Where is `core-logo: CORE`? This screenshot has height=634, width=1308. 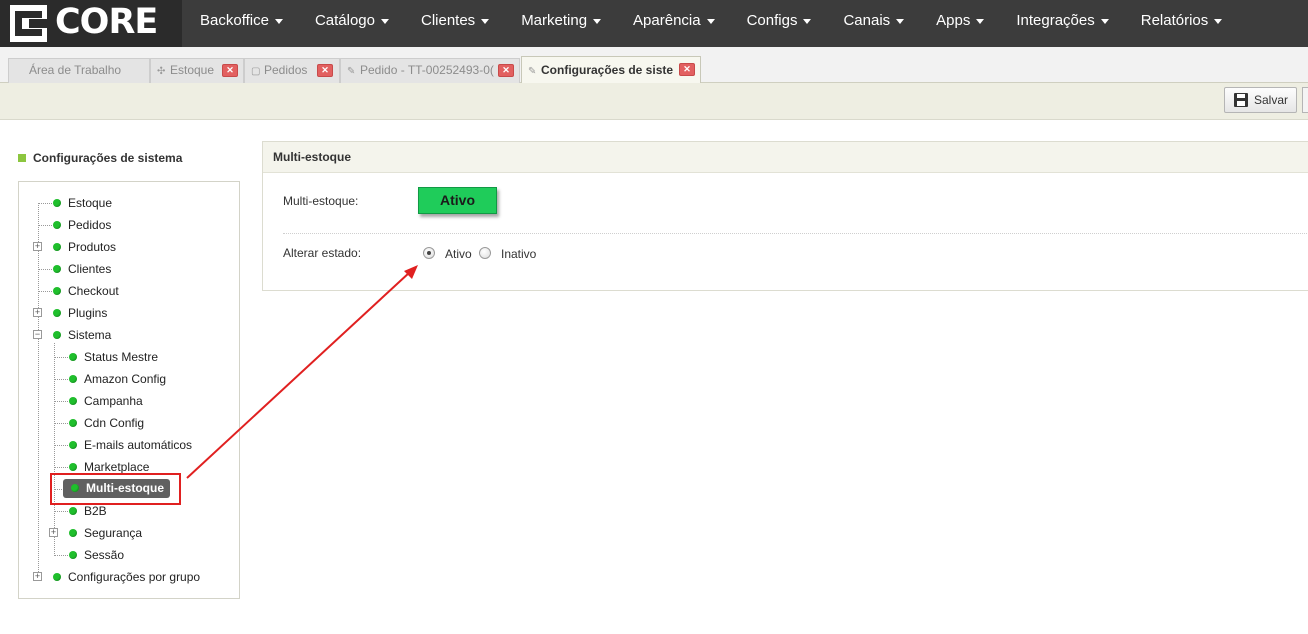 core-logo: CORE is located at coordinates (91, 23).